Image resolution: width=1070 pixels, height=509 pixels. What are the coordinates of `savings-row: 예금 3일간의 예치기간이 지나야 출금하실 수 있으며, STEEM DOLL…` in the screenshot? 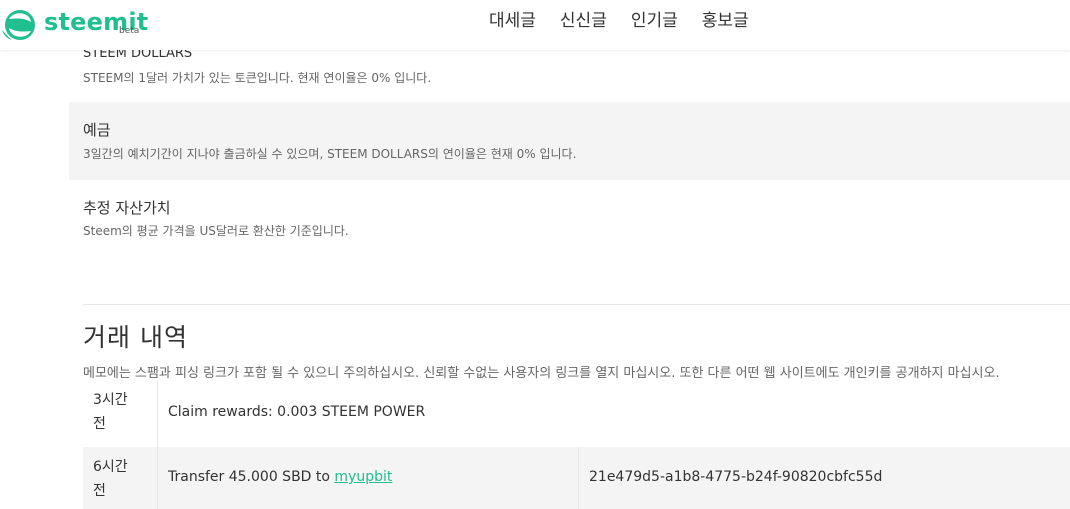 It's located at (569, 141).